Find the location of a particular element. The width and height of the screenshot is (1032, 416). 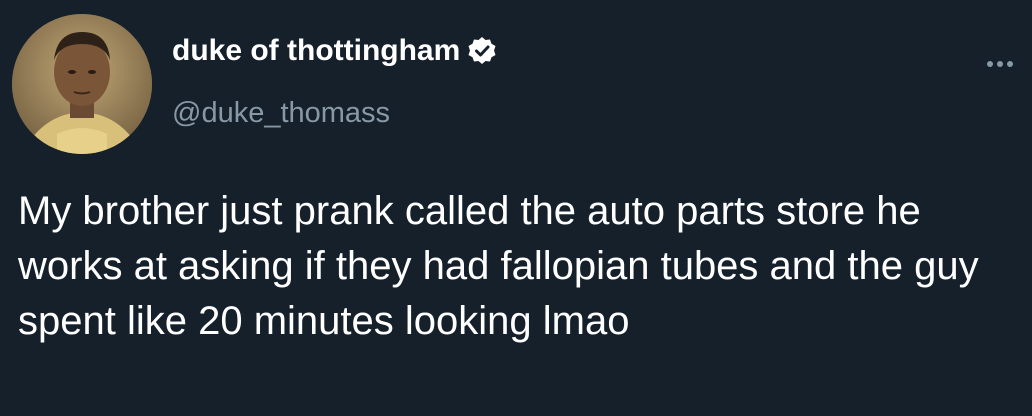

more-options-icon is located at coordinates (1000, 64).